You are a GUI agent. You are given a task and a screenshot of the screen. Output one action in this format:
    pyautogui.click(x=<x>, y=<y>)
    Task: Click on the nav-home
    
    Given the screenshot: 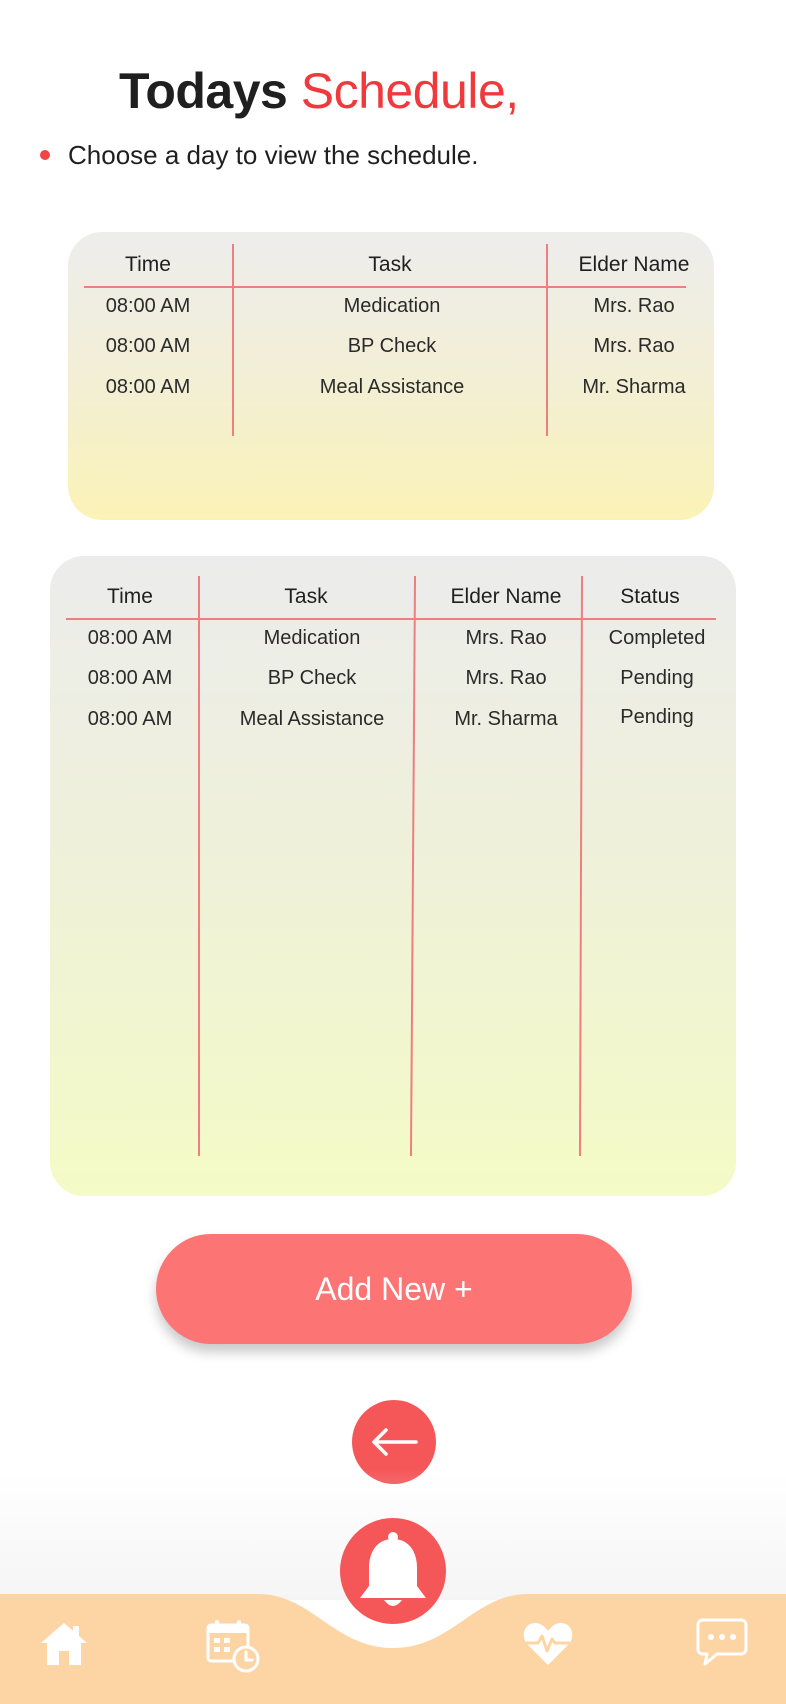 What is the action you would take?
    pyautogui.click(x=64, y=1644)
    